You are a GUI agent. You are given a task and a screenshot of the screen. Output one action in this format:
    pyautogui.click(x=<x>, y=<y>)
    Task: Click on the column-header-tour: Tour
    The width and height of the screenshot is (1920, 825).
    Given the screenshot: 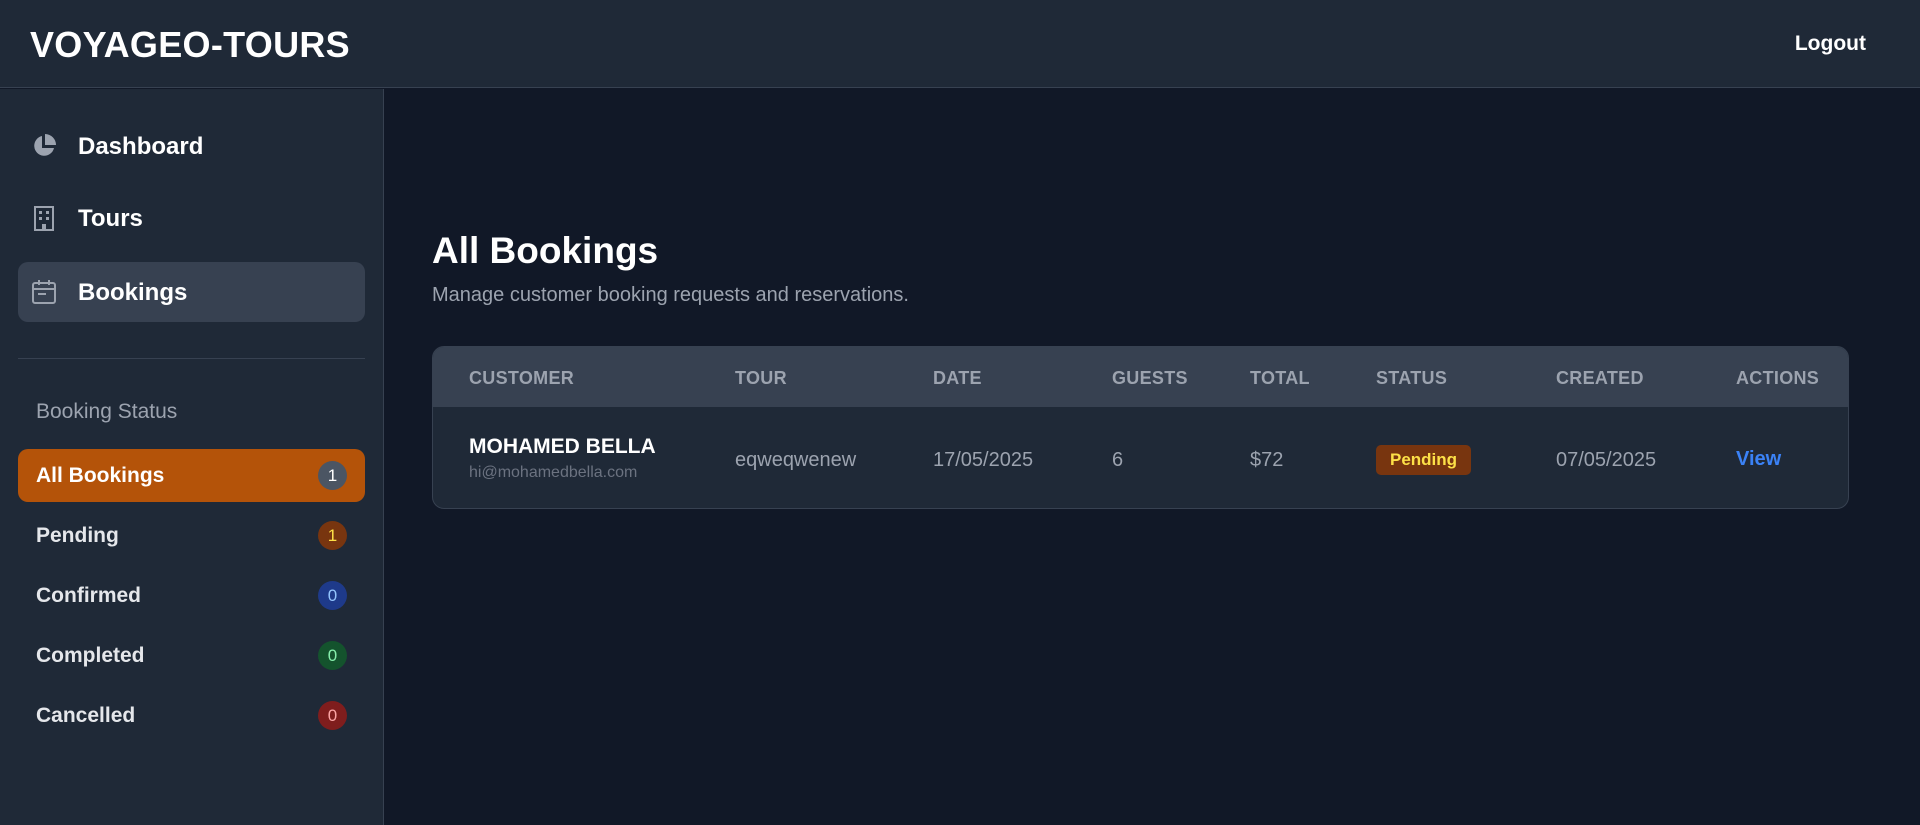 What is the action you would take?
    pyautogui.click(x=761, y=378)
    